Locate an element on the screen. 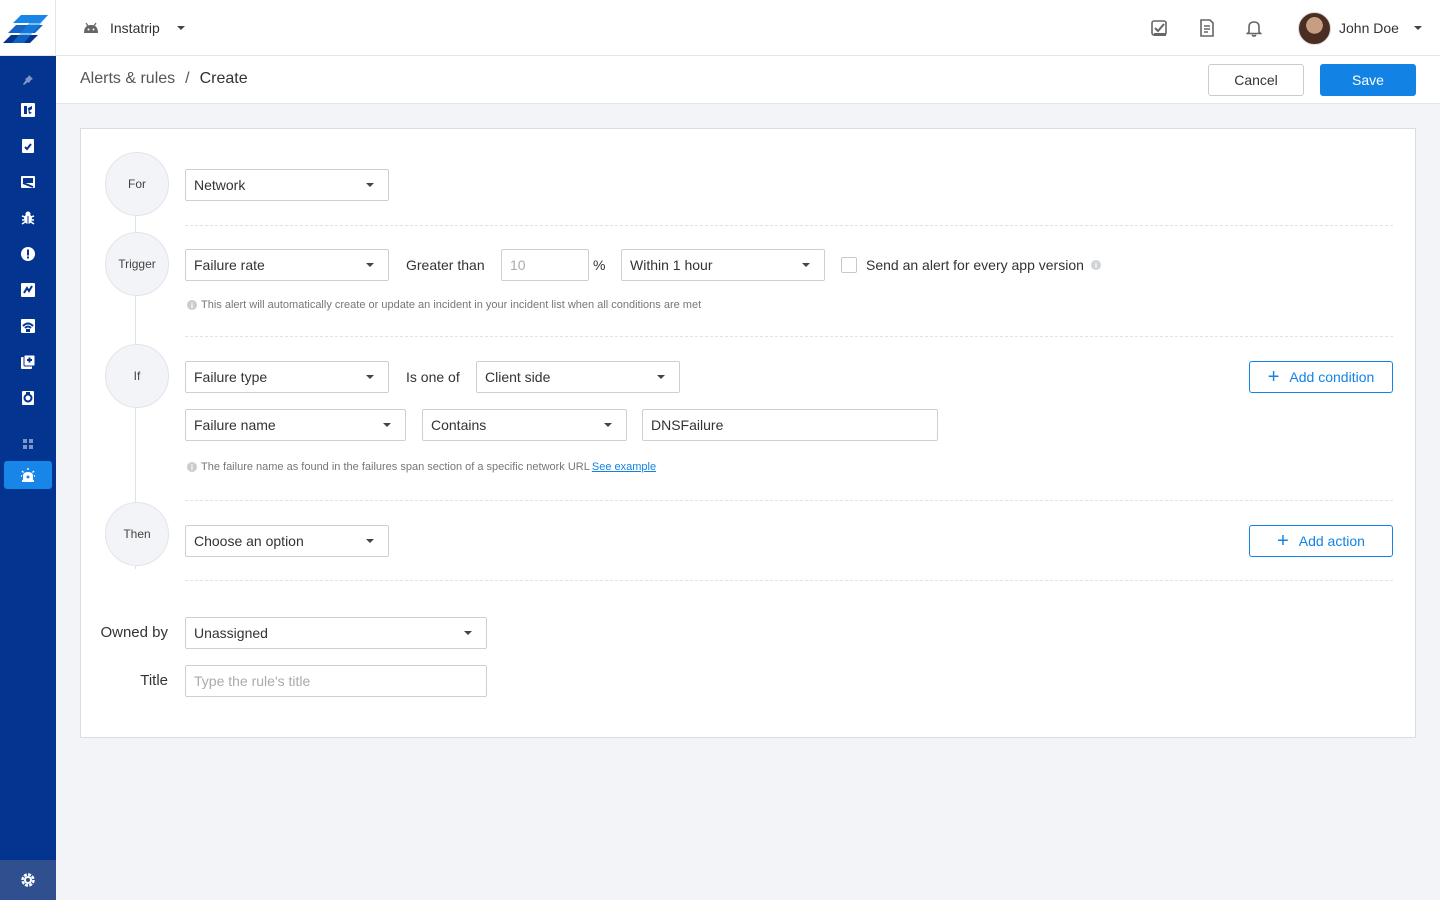 This screenshot has width=1440, height=900. condition2-value-input is located at coordinates (790, 425).